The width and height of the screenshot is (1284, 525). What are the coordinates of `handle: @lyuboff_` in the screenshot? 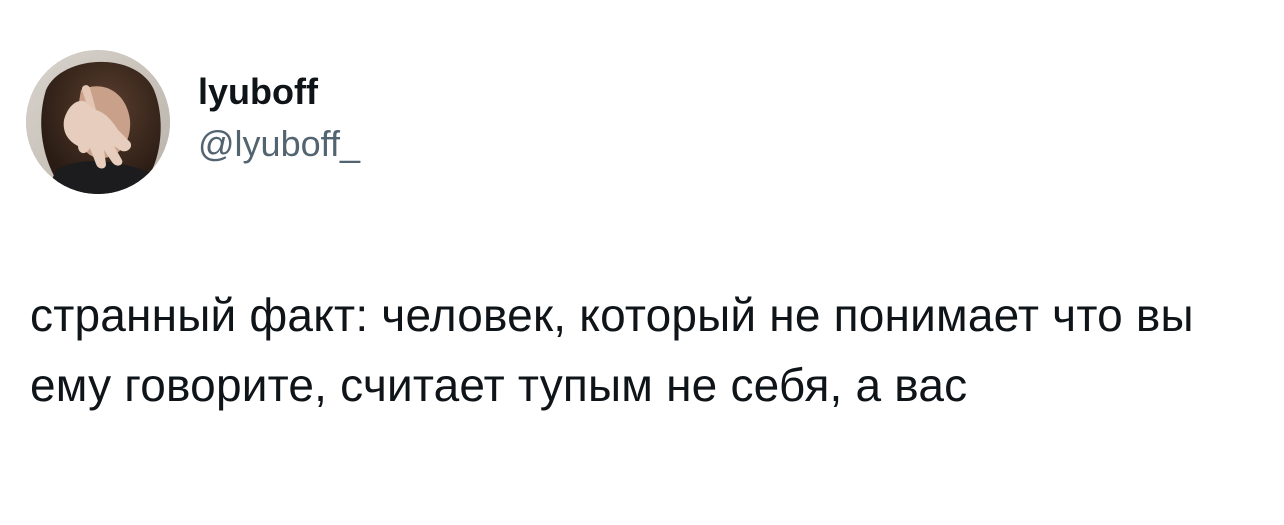 It's located at (279, 144).